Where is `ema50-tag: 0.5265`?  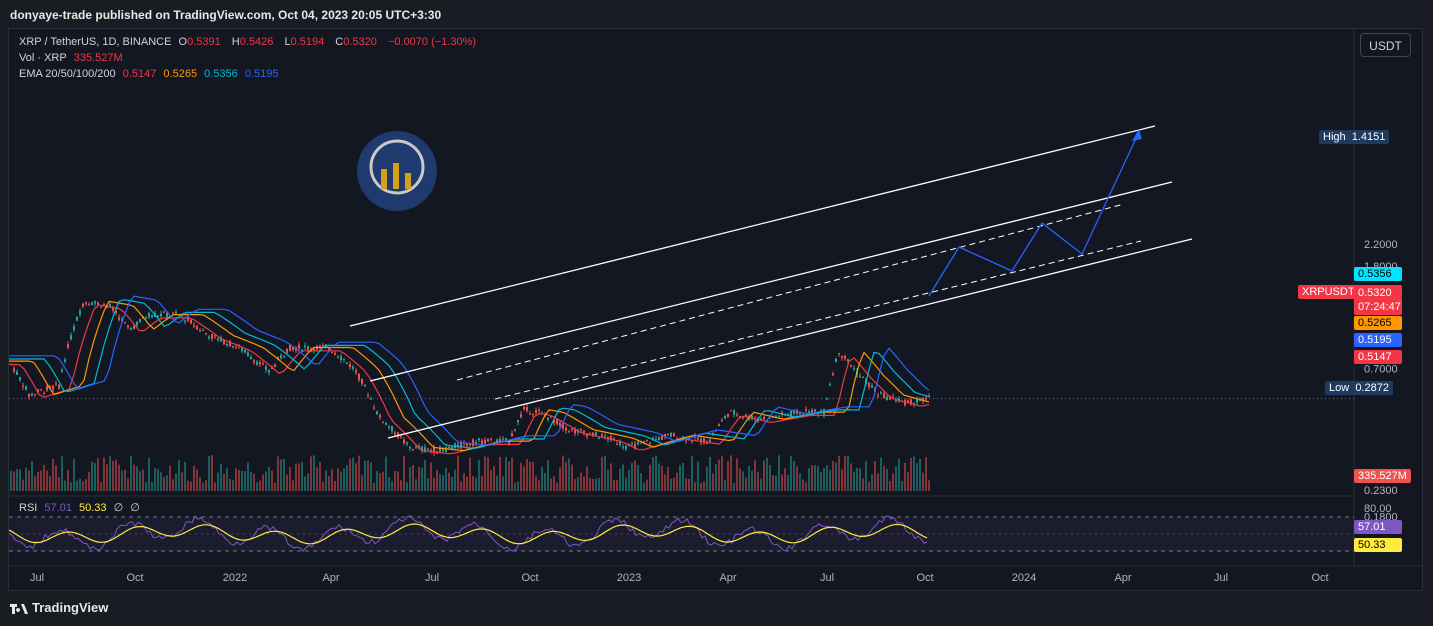 ema50-tag: 0.5265 is located at coordinates (1378, 323).